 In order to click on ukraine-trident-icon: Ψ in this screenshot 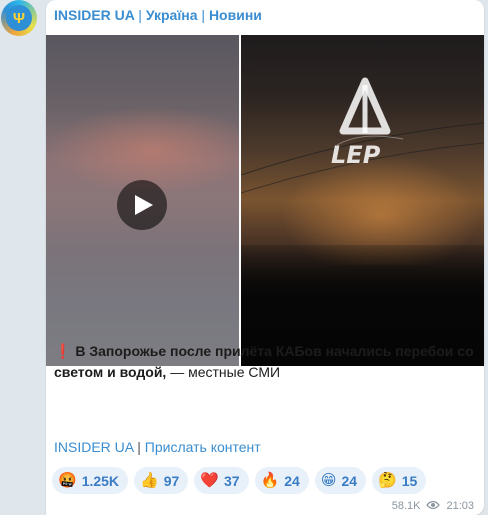, I will do `click(19, 18)`.